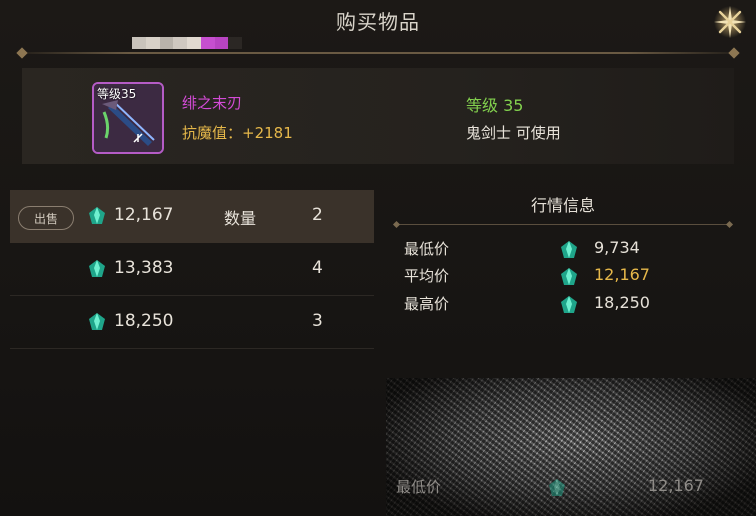 The width and height of the screenshot is (756, 516). I want to click on market-row-value: 9,734, so click(617, 247).